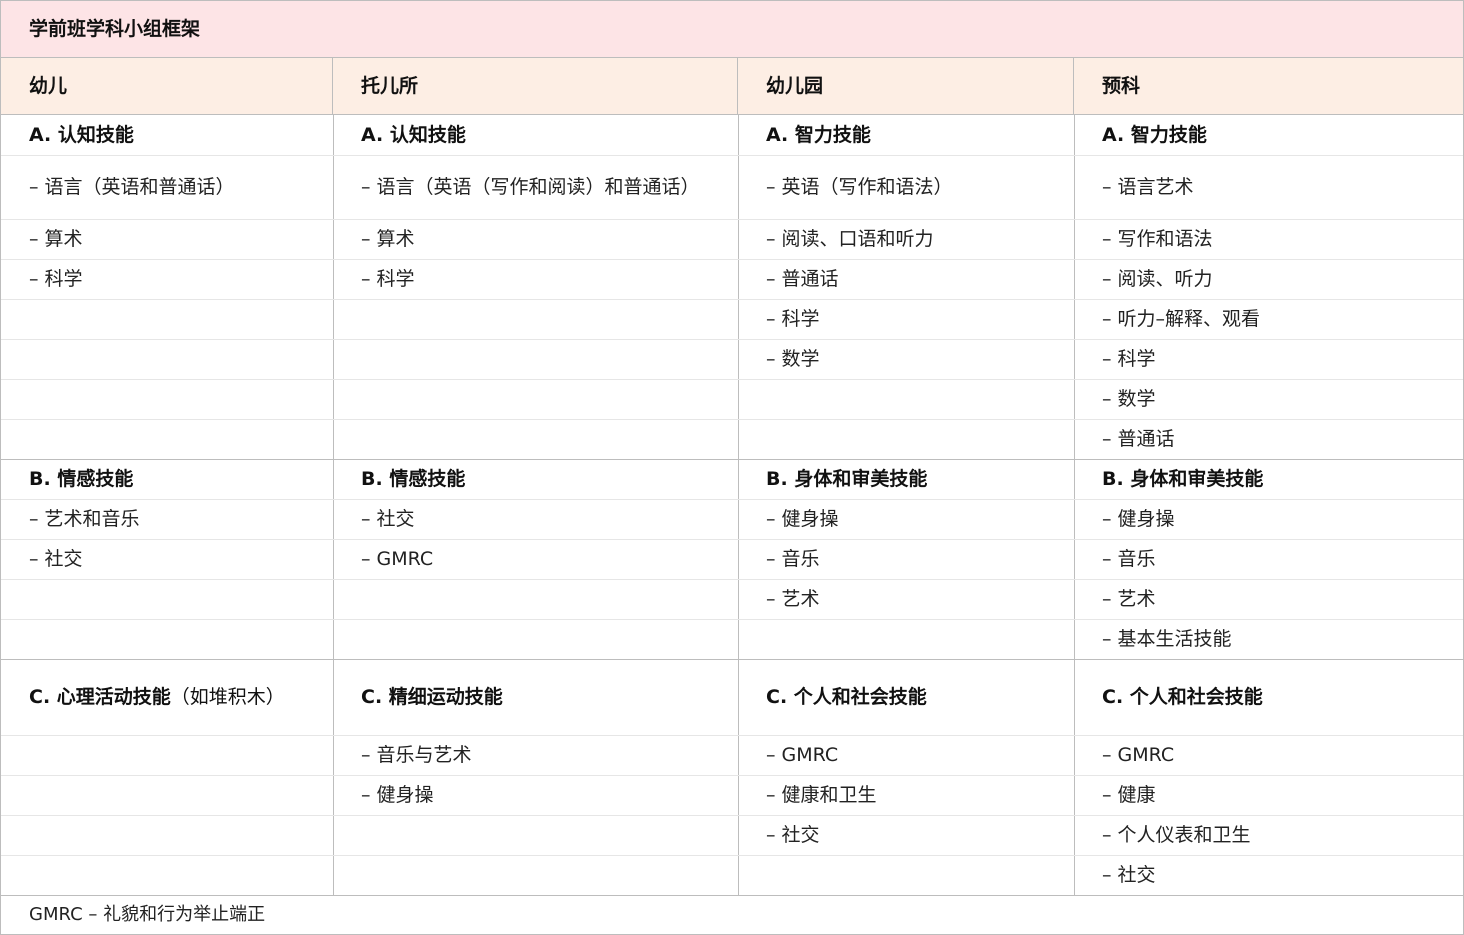  I want to click on list-item: – 个人仪表和卫生, so click(1176, 835).